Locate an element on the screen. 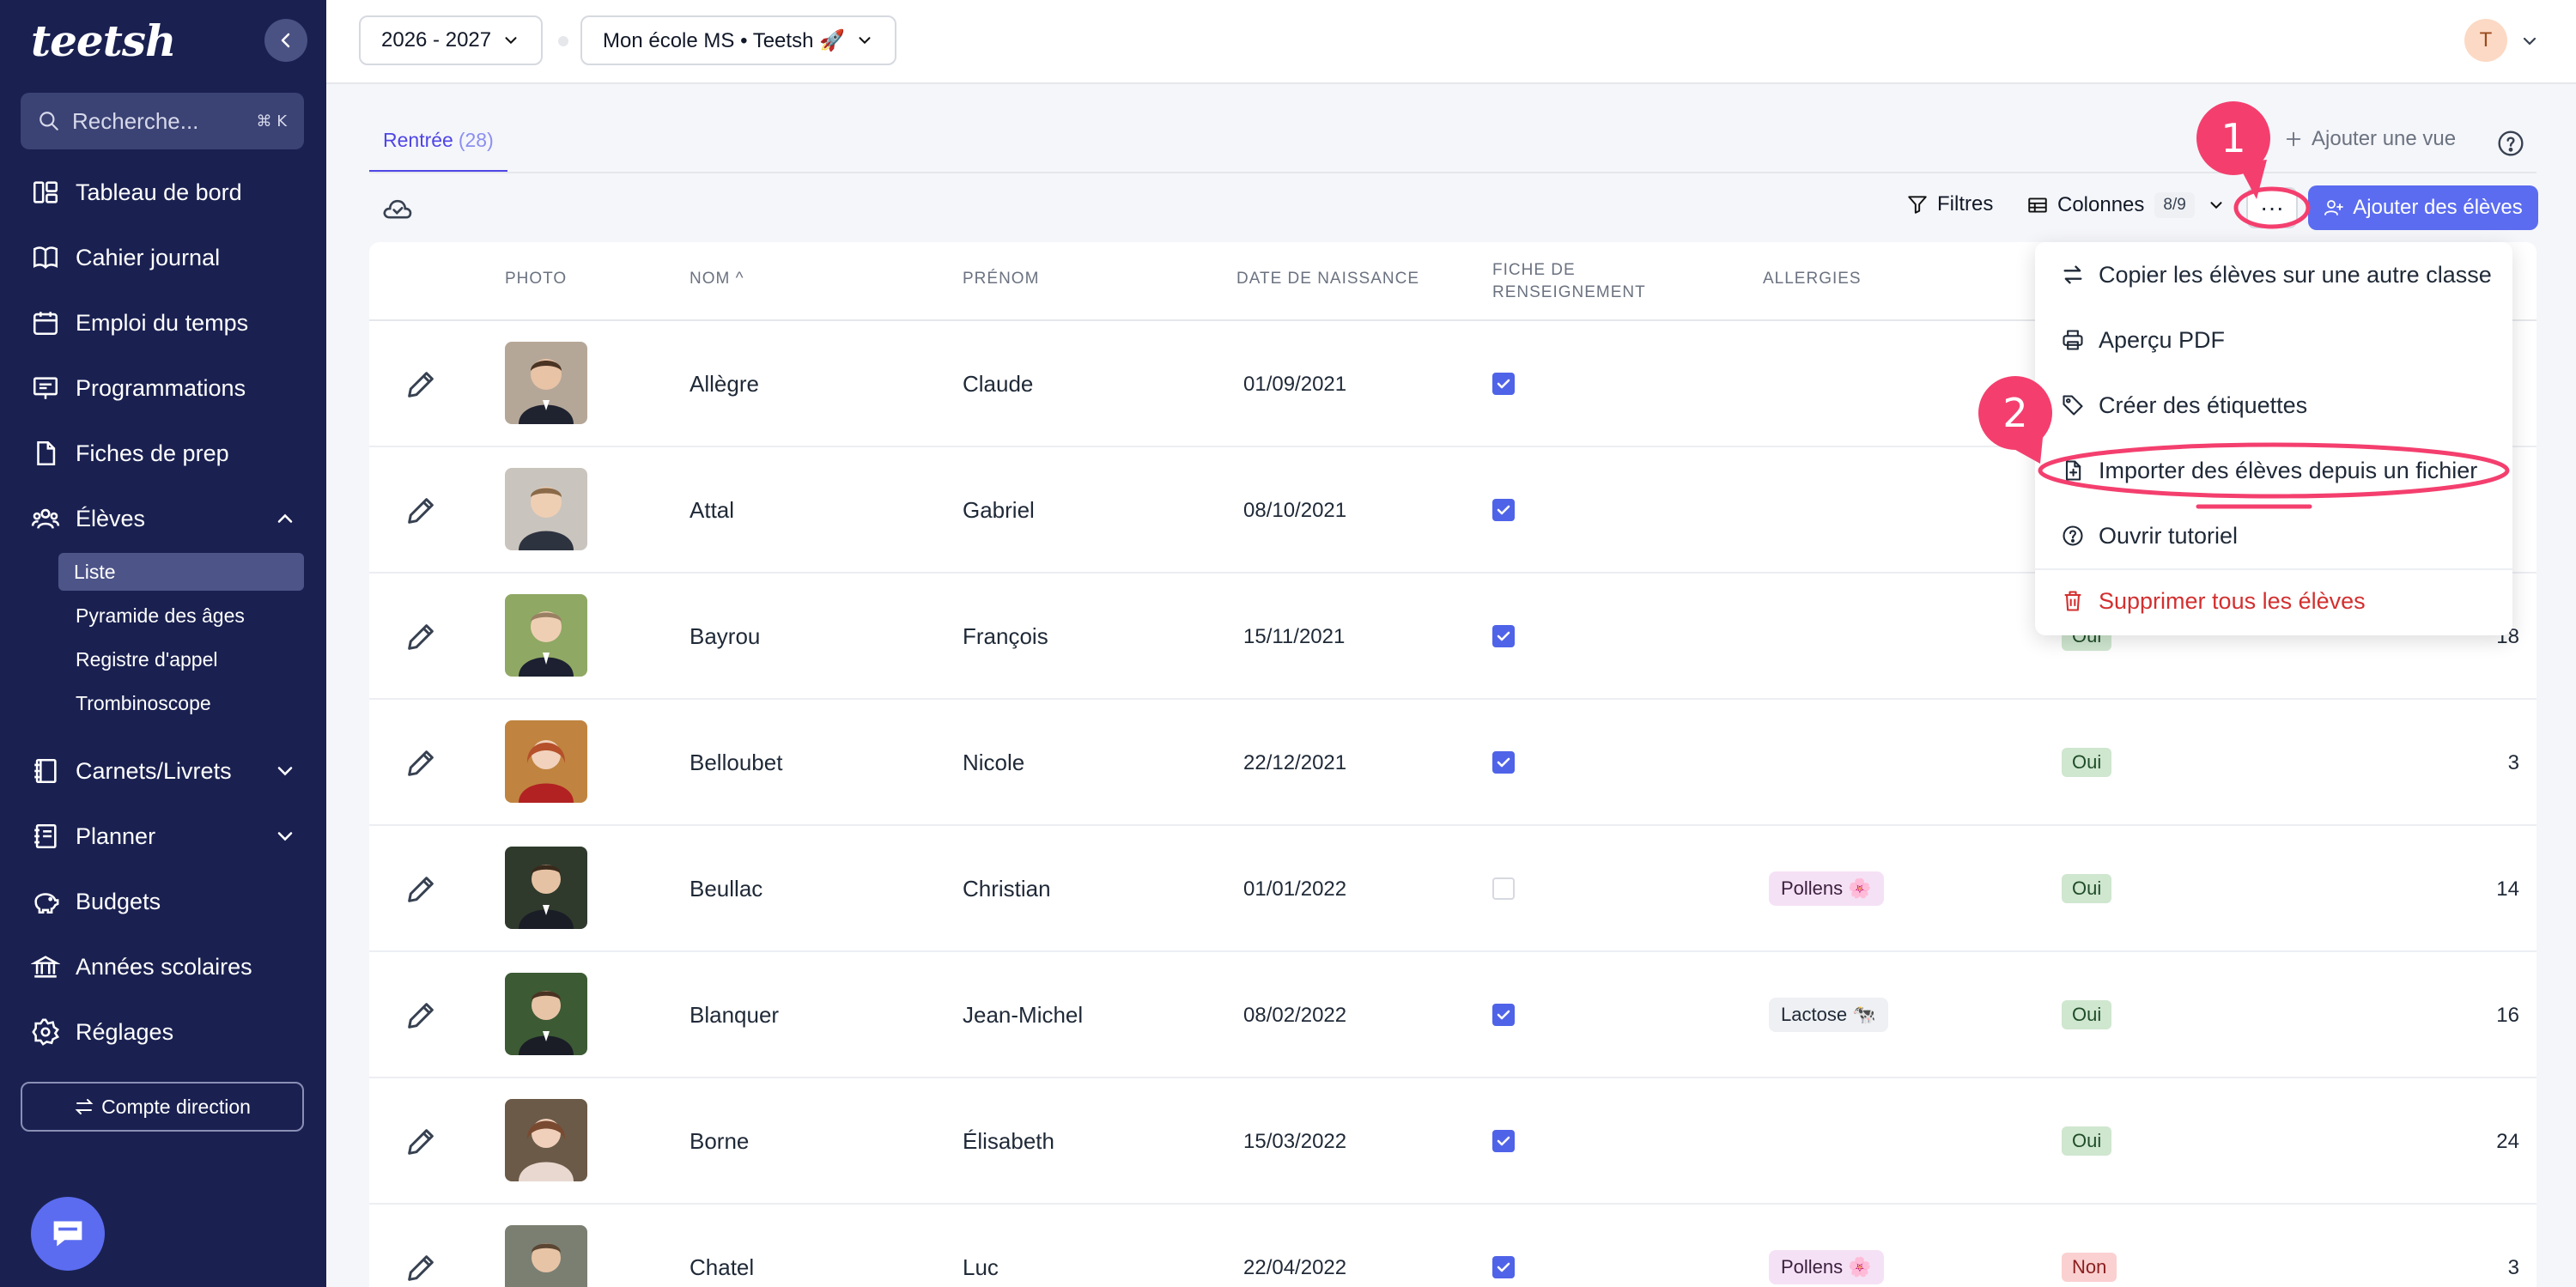 The height and width of the screenshot is (1287, 2576). annotation-step-2: 2 is located at coordinates (2015, 413).